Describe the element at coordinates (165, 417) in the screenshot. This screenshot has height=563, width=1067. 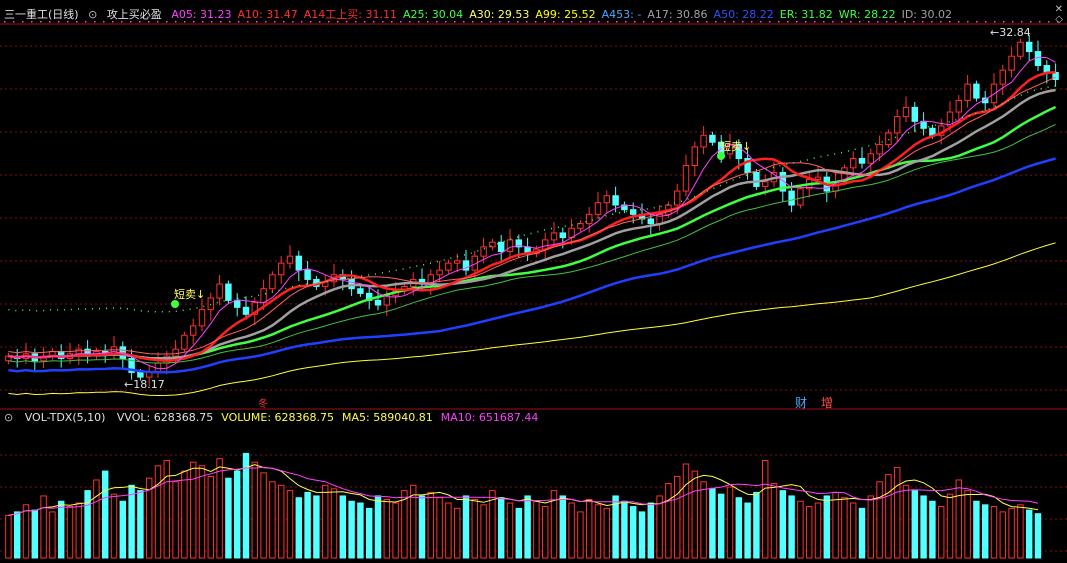
I see `volume-value-0: VVOL: 628368.75` at that location.